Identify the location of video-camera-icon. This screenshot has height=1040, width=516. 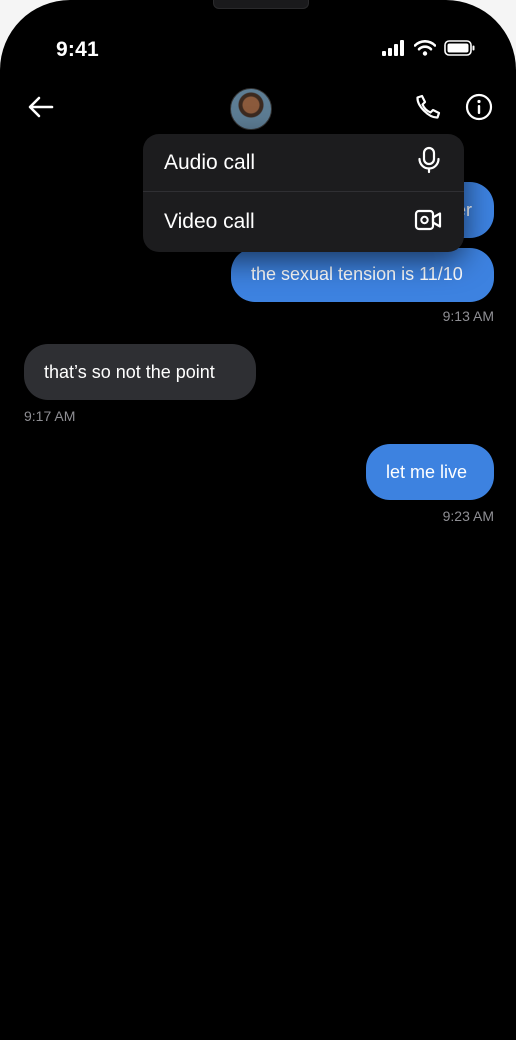
(428, 222).